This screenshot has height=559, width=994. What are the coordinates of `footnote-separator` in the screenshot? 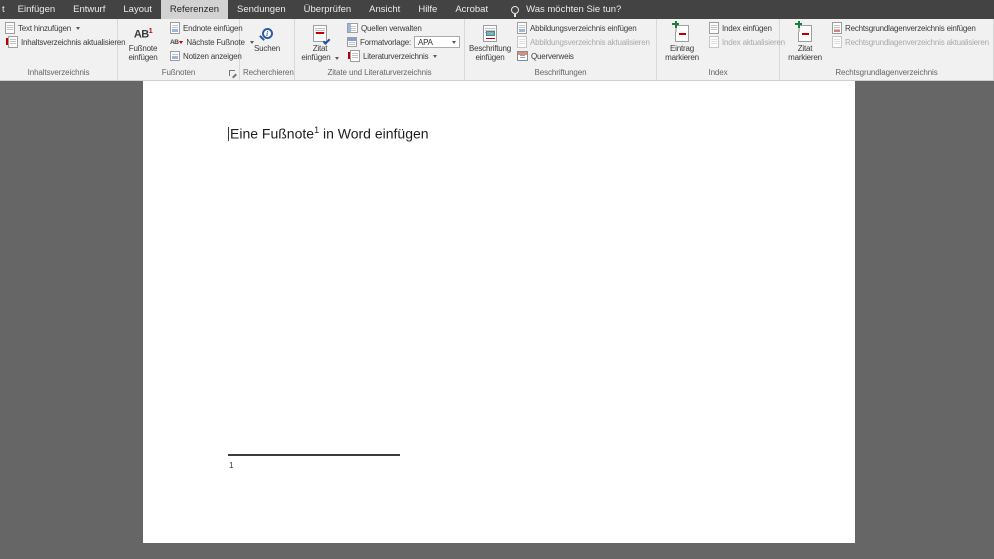 It's located at (314, 455).